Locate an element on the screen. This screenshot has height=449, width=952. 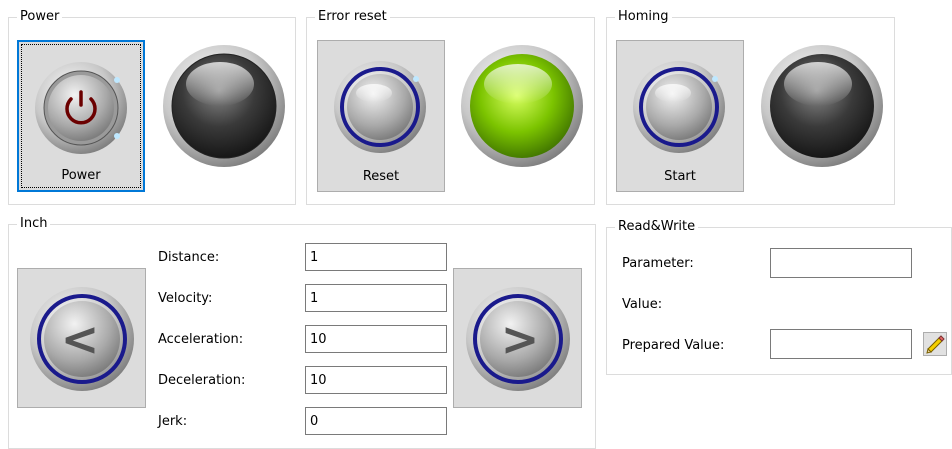
read-write-group-title: Read&Write is located at coordinates (657, 227).